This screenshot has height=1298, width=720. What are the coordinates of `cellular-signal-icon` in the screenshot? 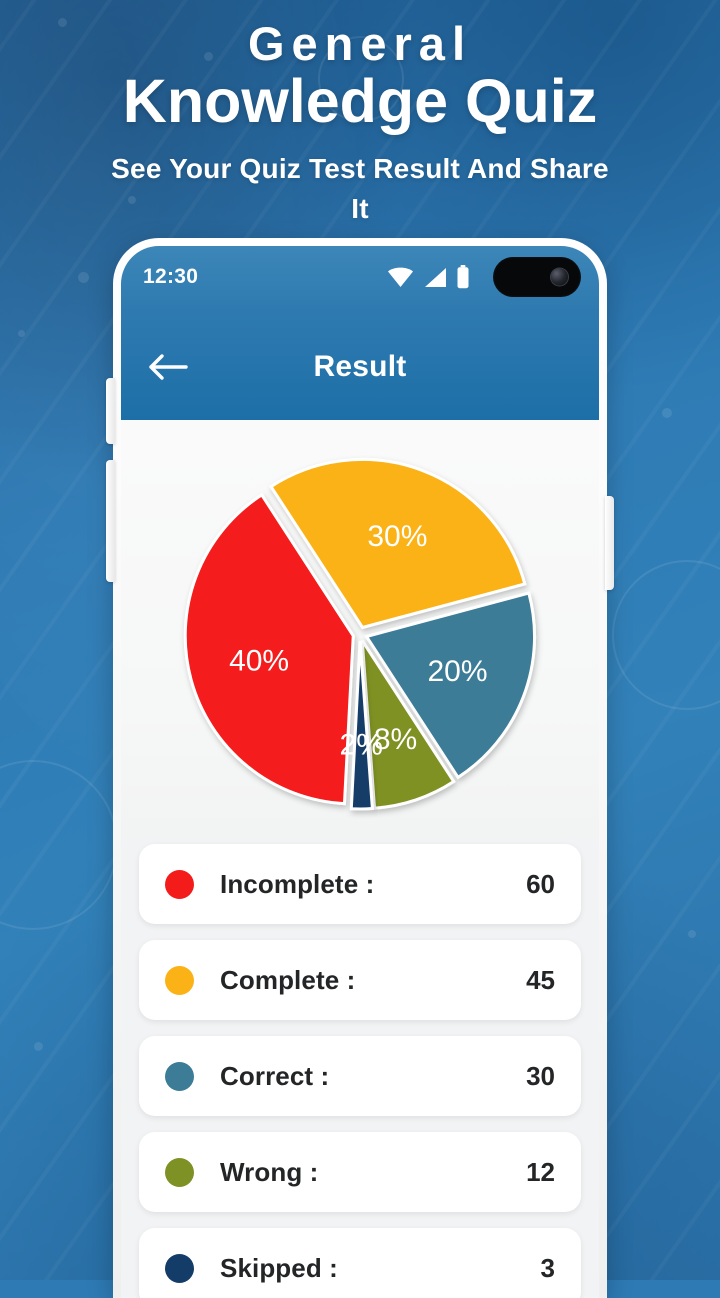 It's located at (435, 277).